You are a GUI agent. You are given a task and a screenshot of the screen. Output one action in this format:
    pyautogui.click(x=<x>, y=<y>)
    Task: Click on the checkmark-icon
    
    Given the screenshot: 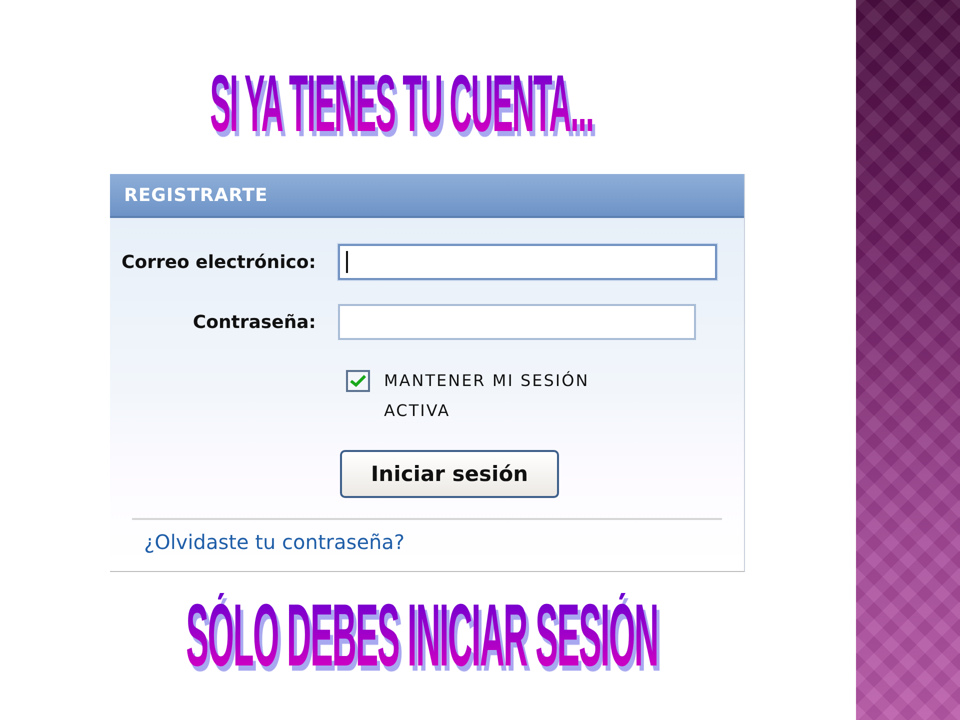 What is the action you would take?
    pyautogui.click(x=358, y=381)
    